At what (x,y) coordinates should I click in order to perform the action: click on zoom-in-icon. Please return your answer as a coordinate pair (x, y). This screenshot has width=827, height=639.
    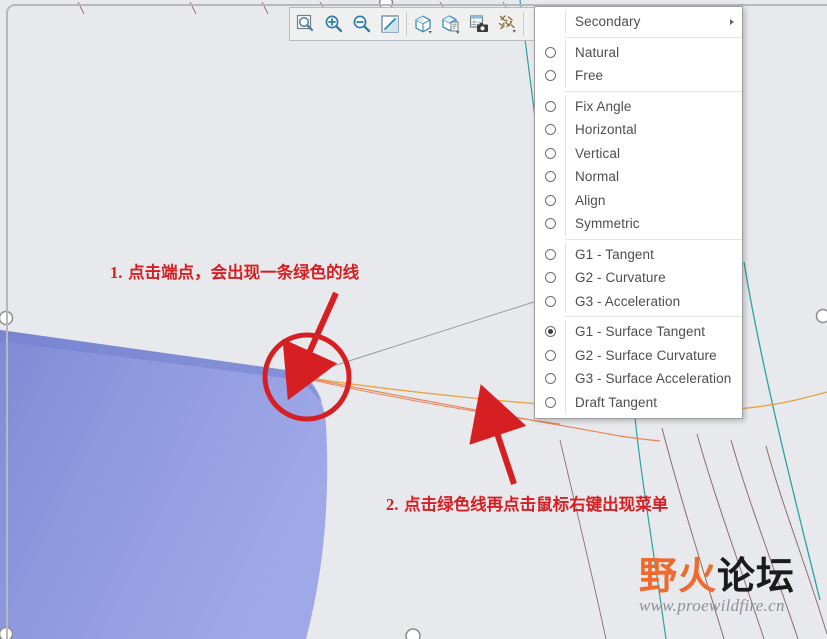
    Looking at the image, I should click on (334, 24).